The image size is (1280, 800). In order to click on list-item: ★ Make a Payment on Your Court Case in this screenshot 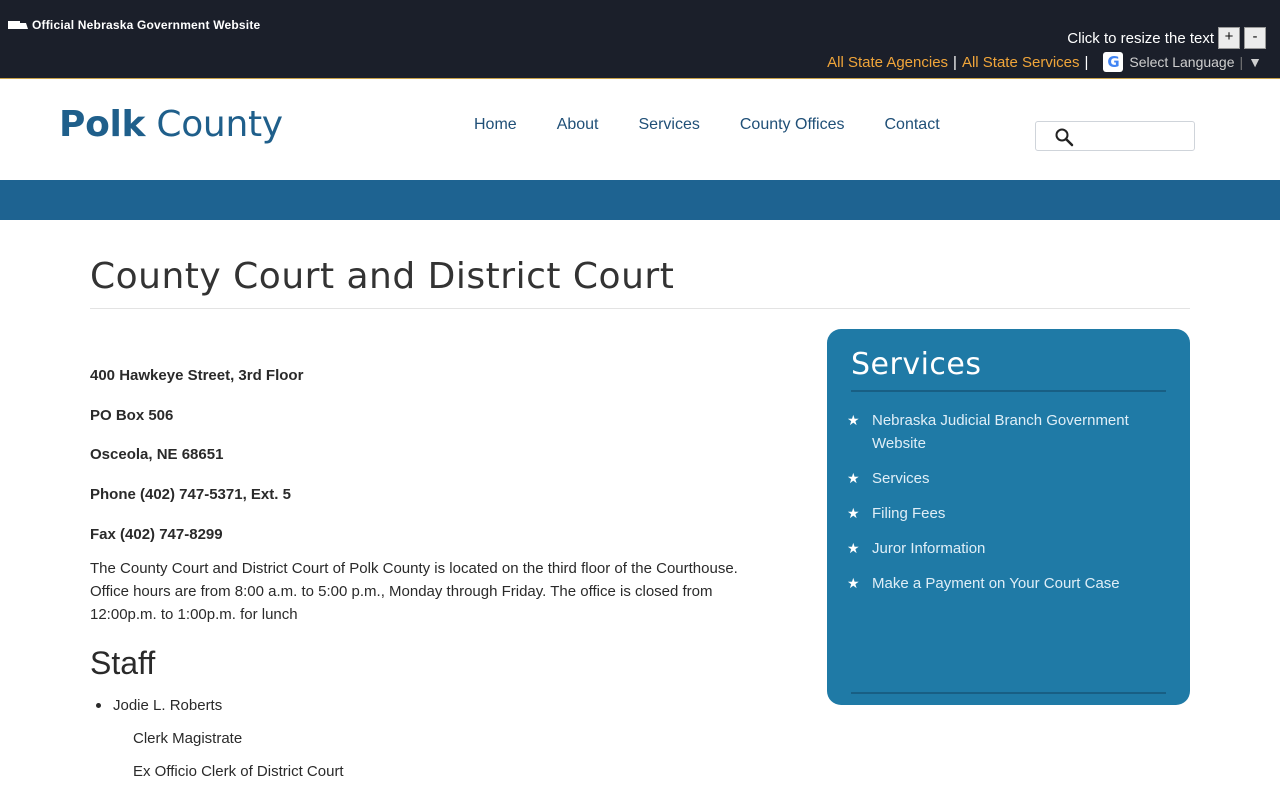, I will do `click(1007, 583)`.